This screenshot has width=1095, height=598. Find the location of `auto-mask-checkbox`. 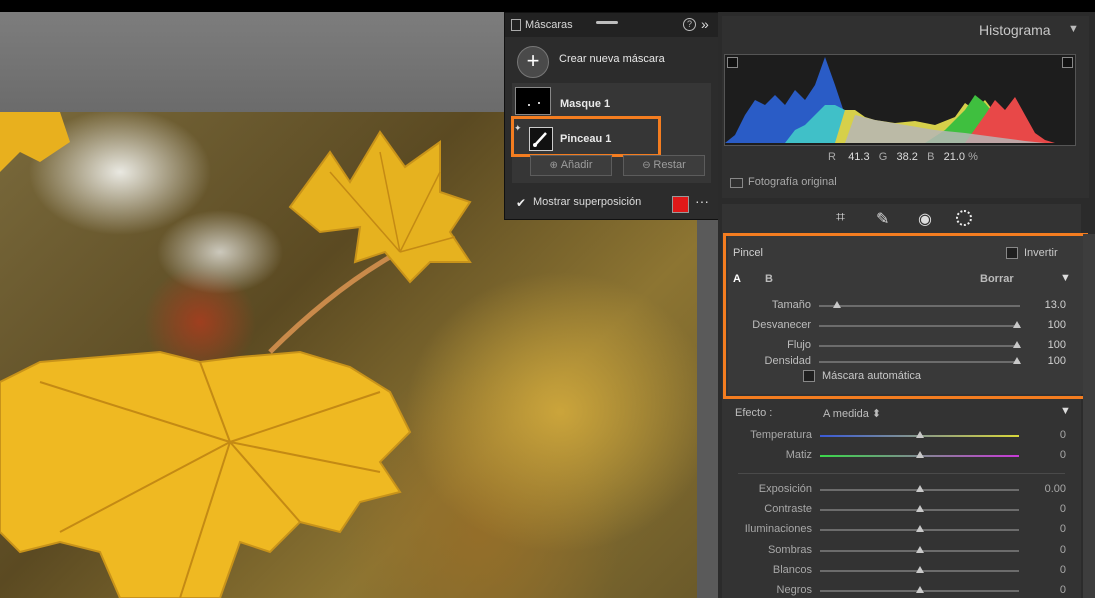

auto-mask-checkbox is located at coordinates (809, 376).